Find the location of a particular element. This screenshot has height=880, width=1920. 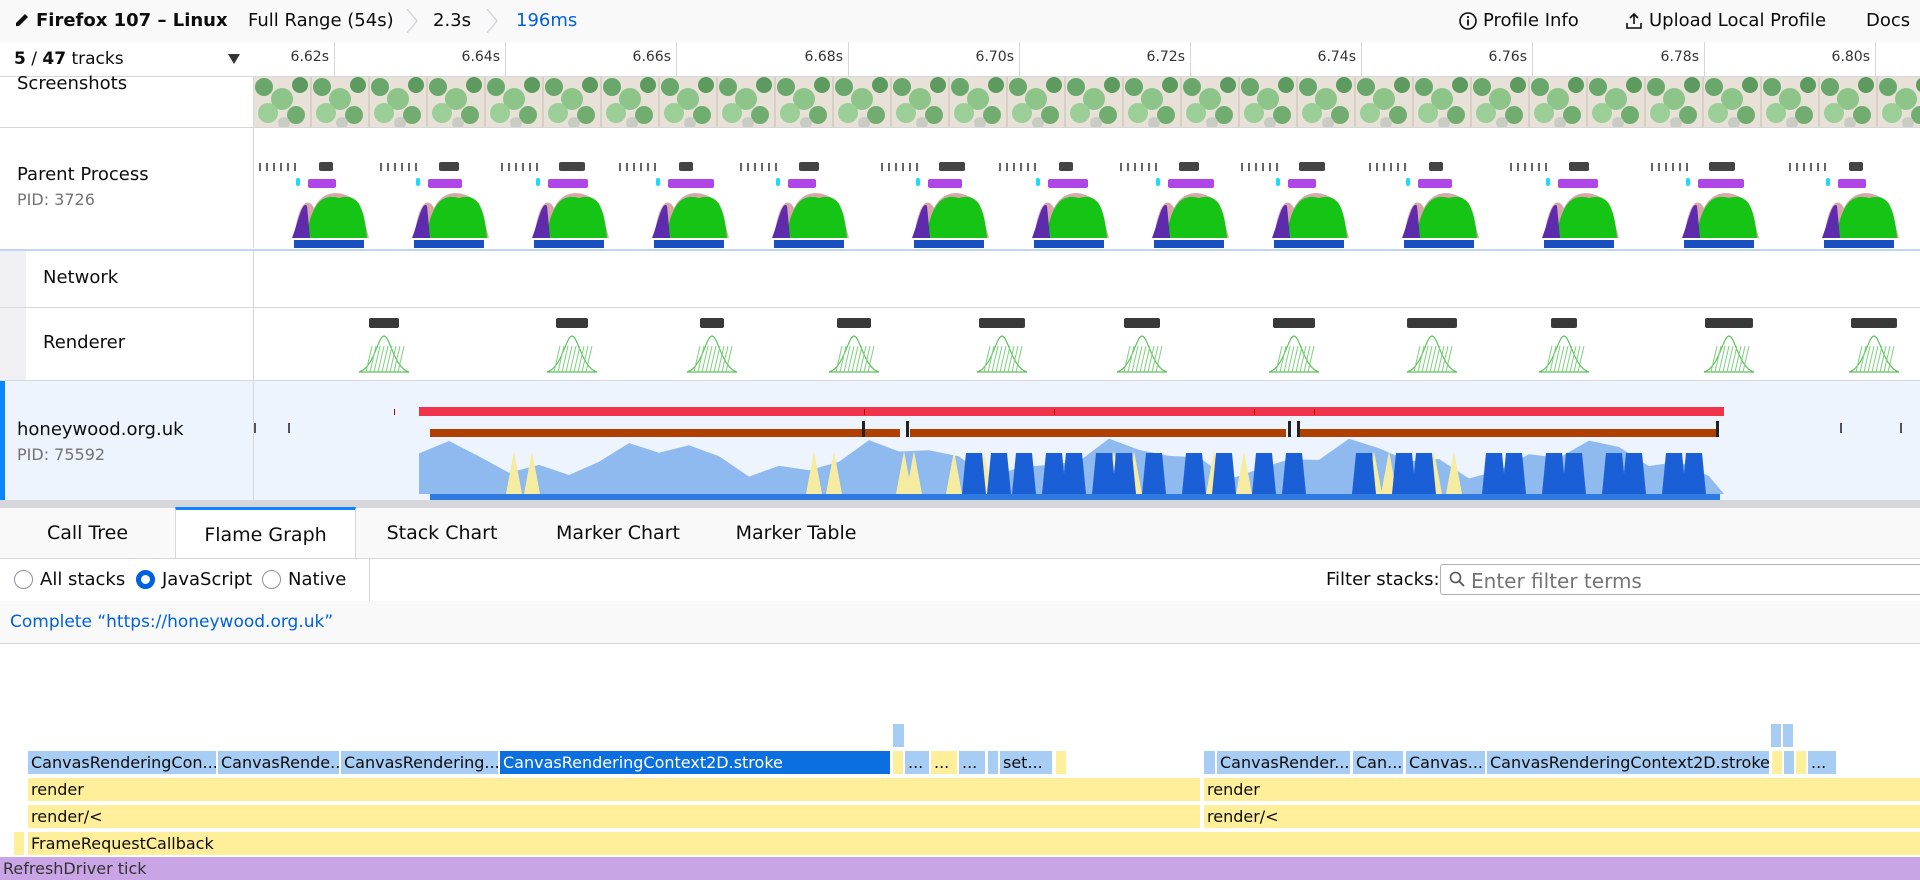

upload-local-profile-button: Upload Local Profile is located at coordinates (1725, 21).